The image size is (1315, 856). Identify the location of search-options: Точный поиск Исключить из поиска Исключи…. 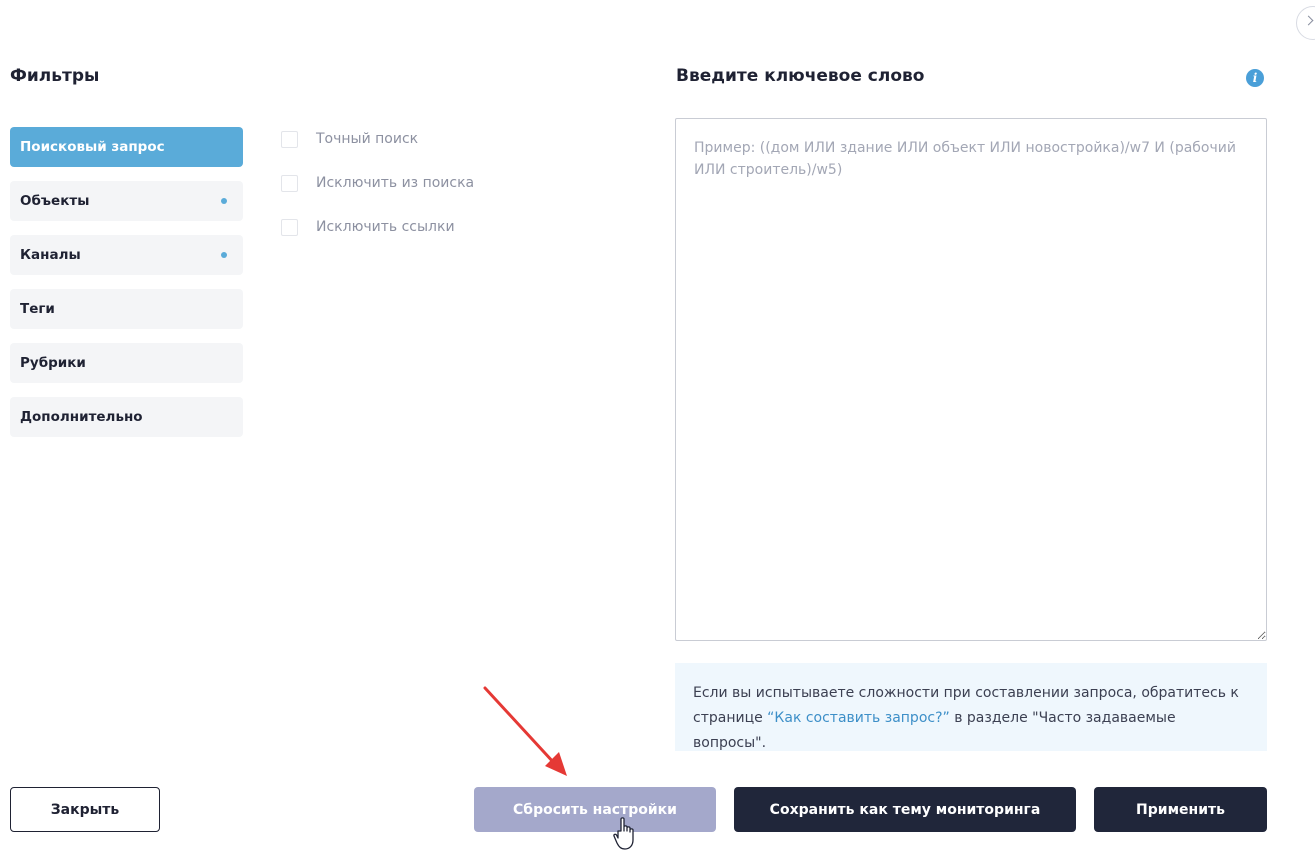
(377, 194).